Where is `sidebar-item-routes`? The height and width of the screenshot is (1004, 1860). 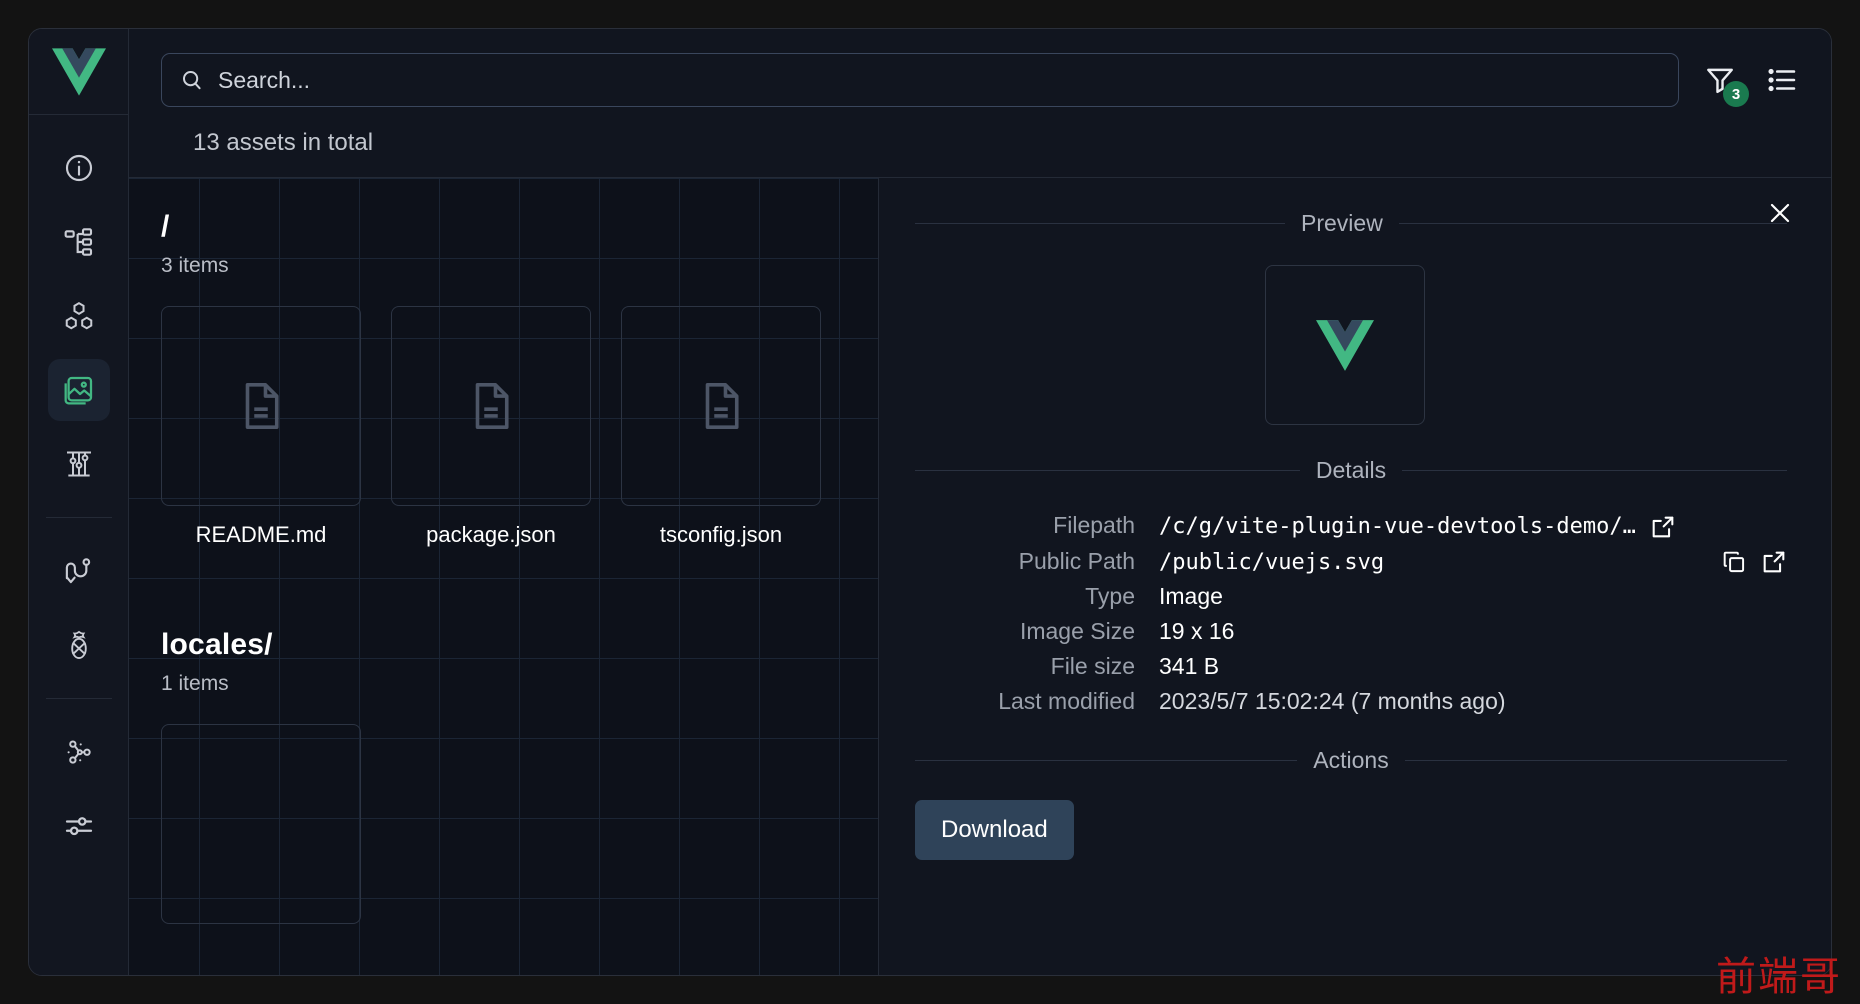 sidebar-item-routes is located at coordinates (79, 571).